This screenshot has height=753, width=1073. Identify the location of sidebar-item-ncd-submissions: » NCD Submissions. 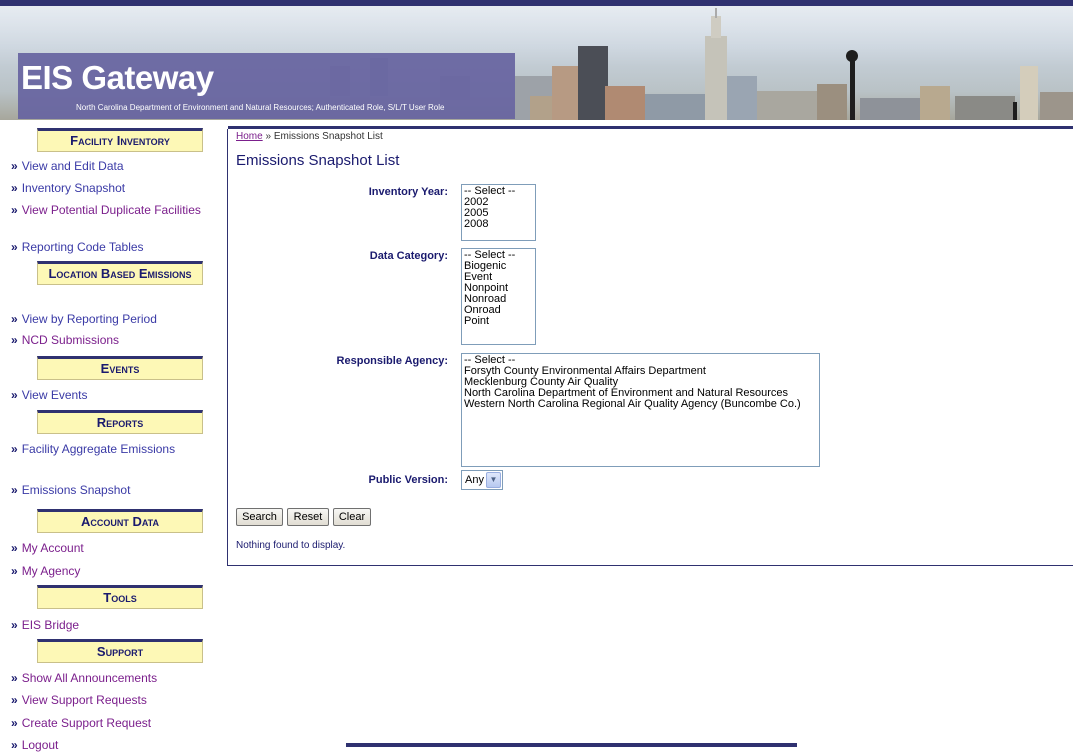
(65, 340).